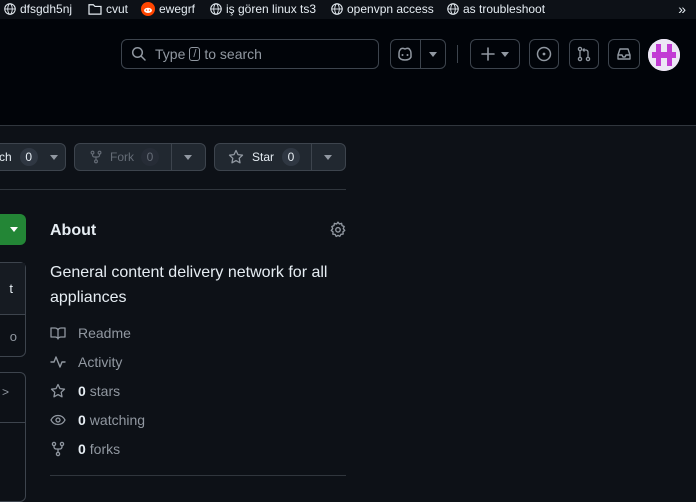 The height and width of the screenshot is (502, 696). I want to click on about-settings-button, so click(338, 232).